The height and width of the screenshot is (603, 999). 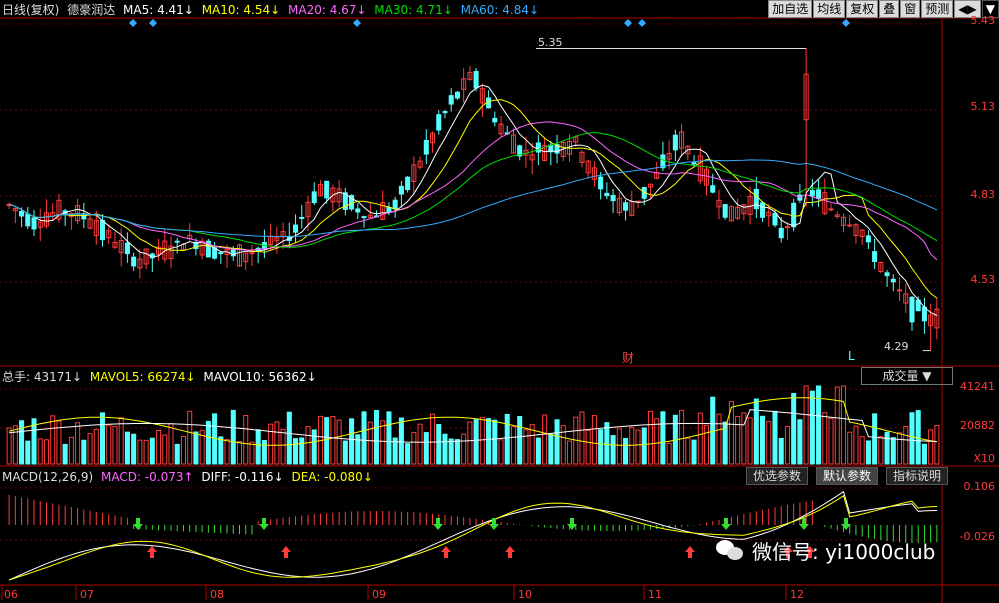 I want to click on date-label: 06, so click(x=11, y=594).